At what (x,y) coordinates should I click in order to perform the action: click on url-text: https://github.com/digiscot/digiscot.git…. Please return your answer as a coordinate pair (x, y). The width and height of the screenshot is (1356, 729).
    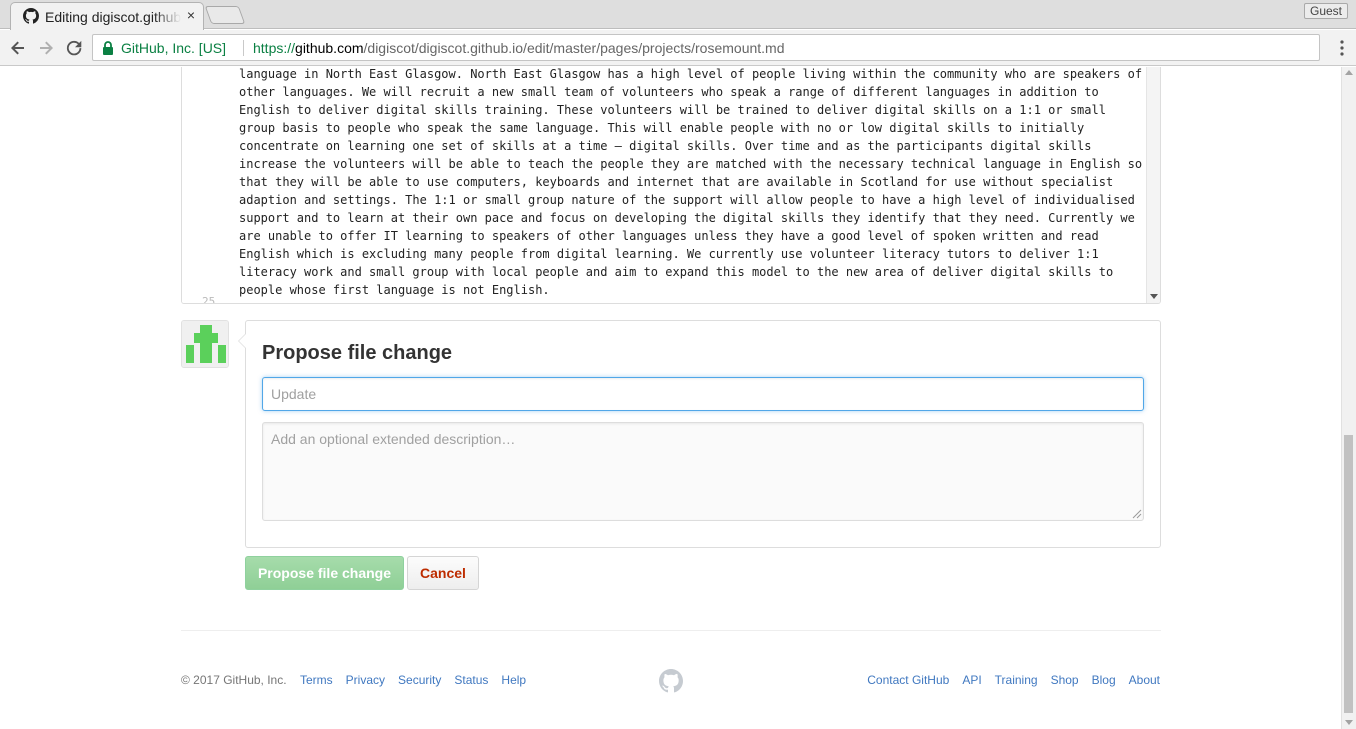
    Looking at the image, I should click on (519, 48).